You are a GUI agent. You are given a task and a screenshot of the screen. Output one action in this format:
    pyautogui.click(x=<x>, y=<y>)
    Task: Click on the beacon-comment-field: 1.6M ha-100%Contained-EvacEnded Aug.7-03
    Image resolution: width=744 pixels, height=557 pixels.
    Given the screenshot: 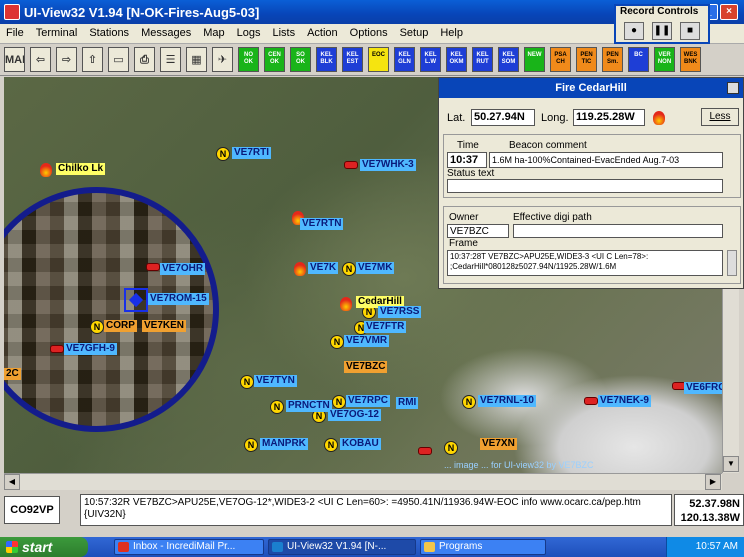 What is the action you would take?
    pyautogui.click(x=606, y=160)
    